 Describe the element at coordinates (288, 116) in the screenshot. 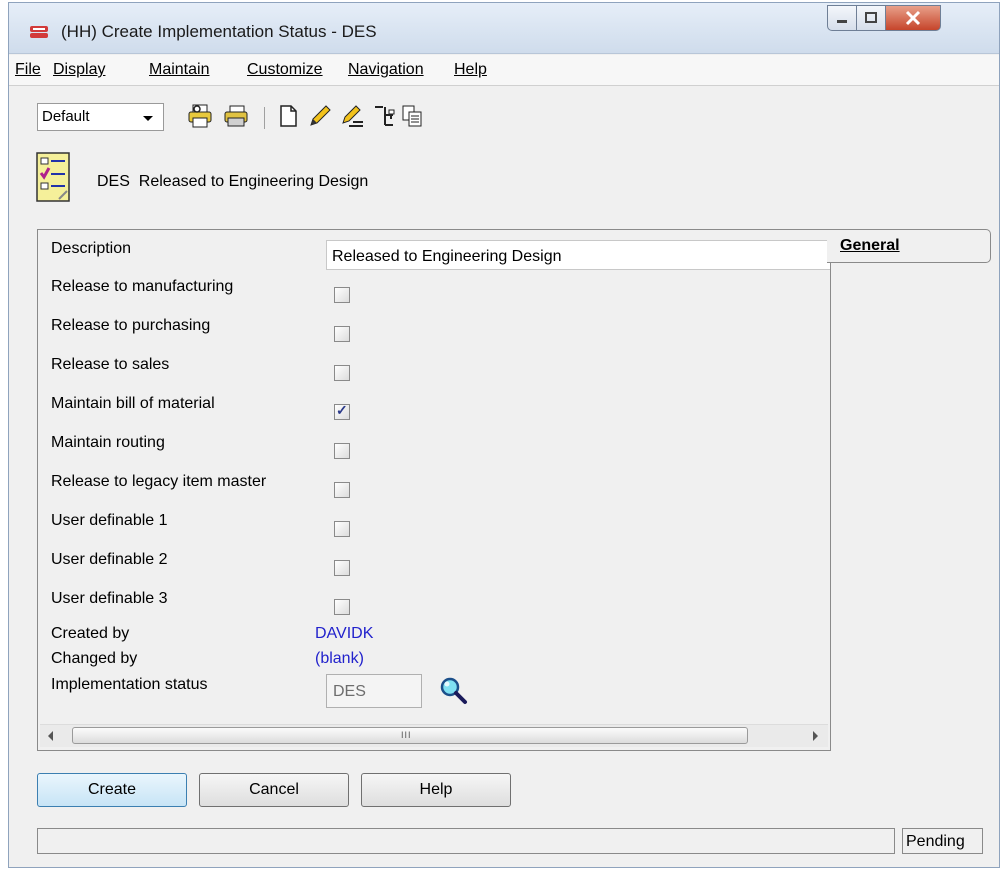

I see `new-document-icon` at that location.